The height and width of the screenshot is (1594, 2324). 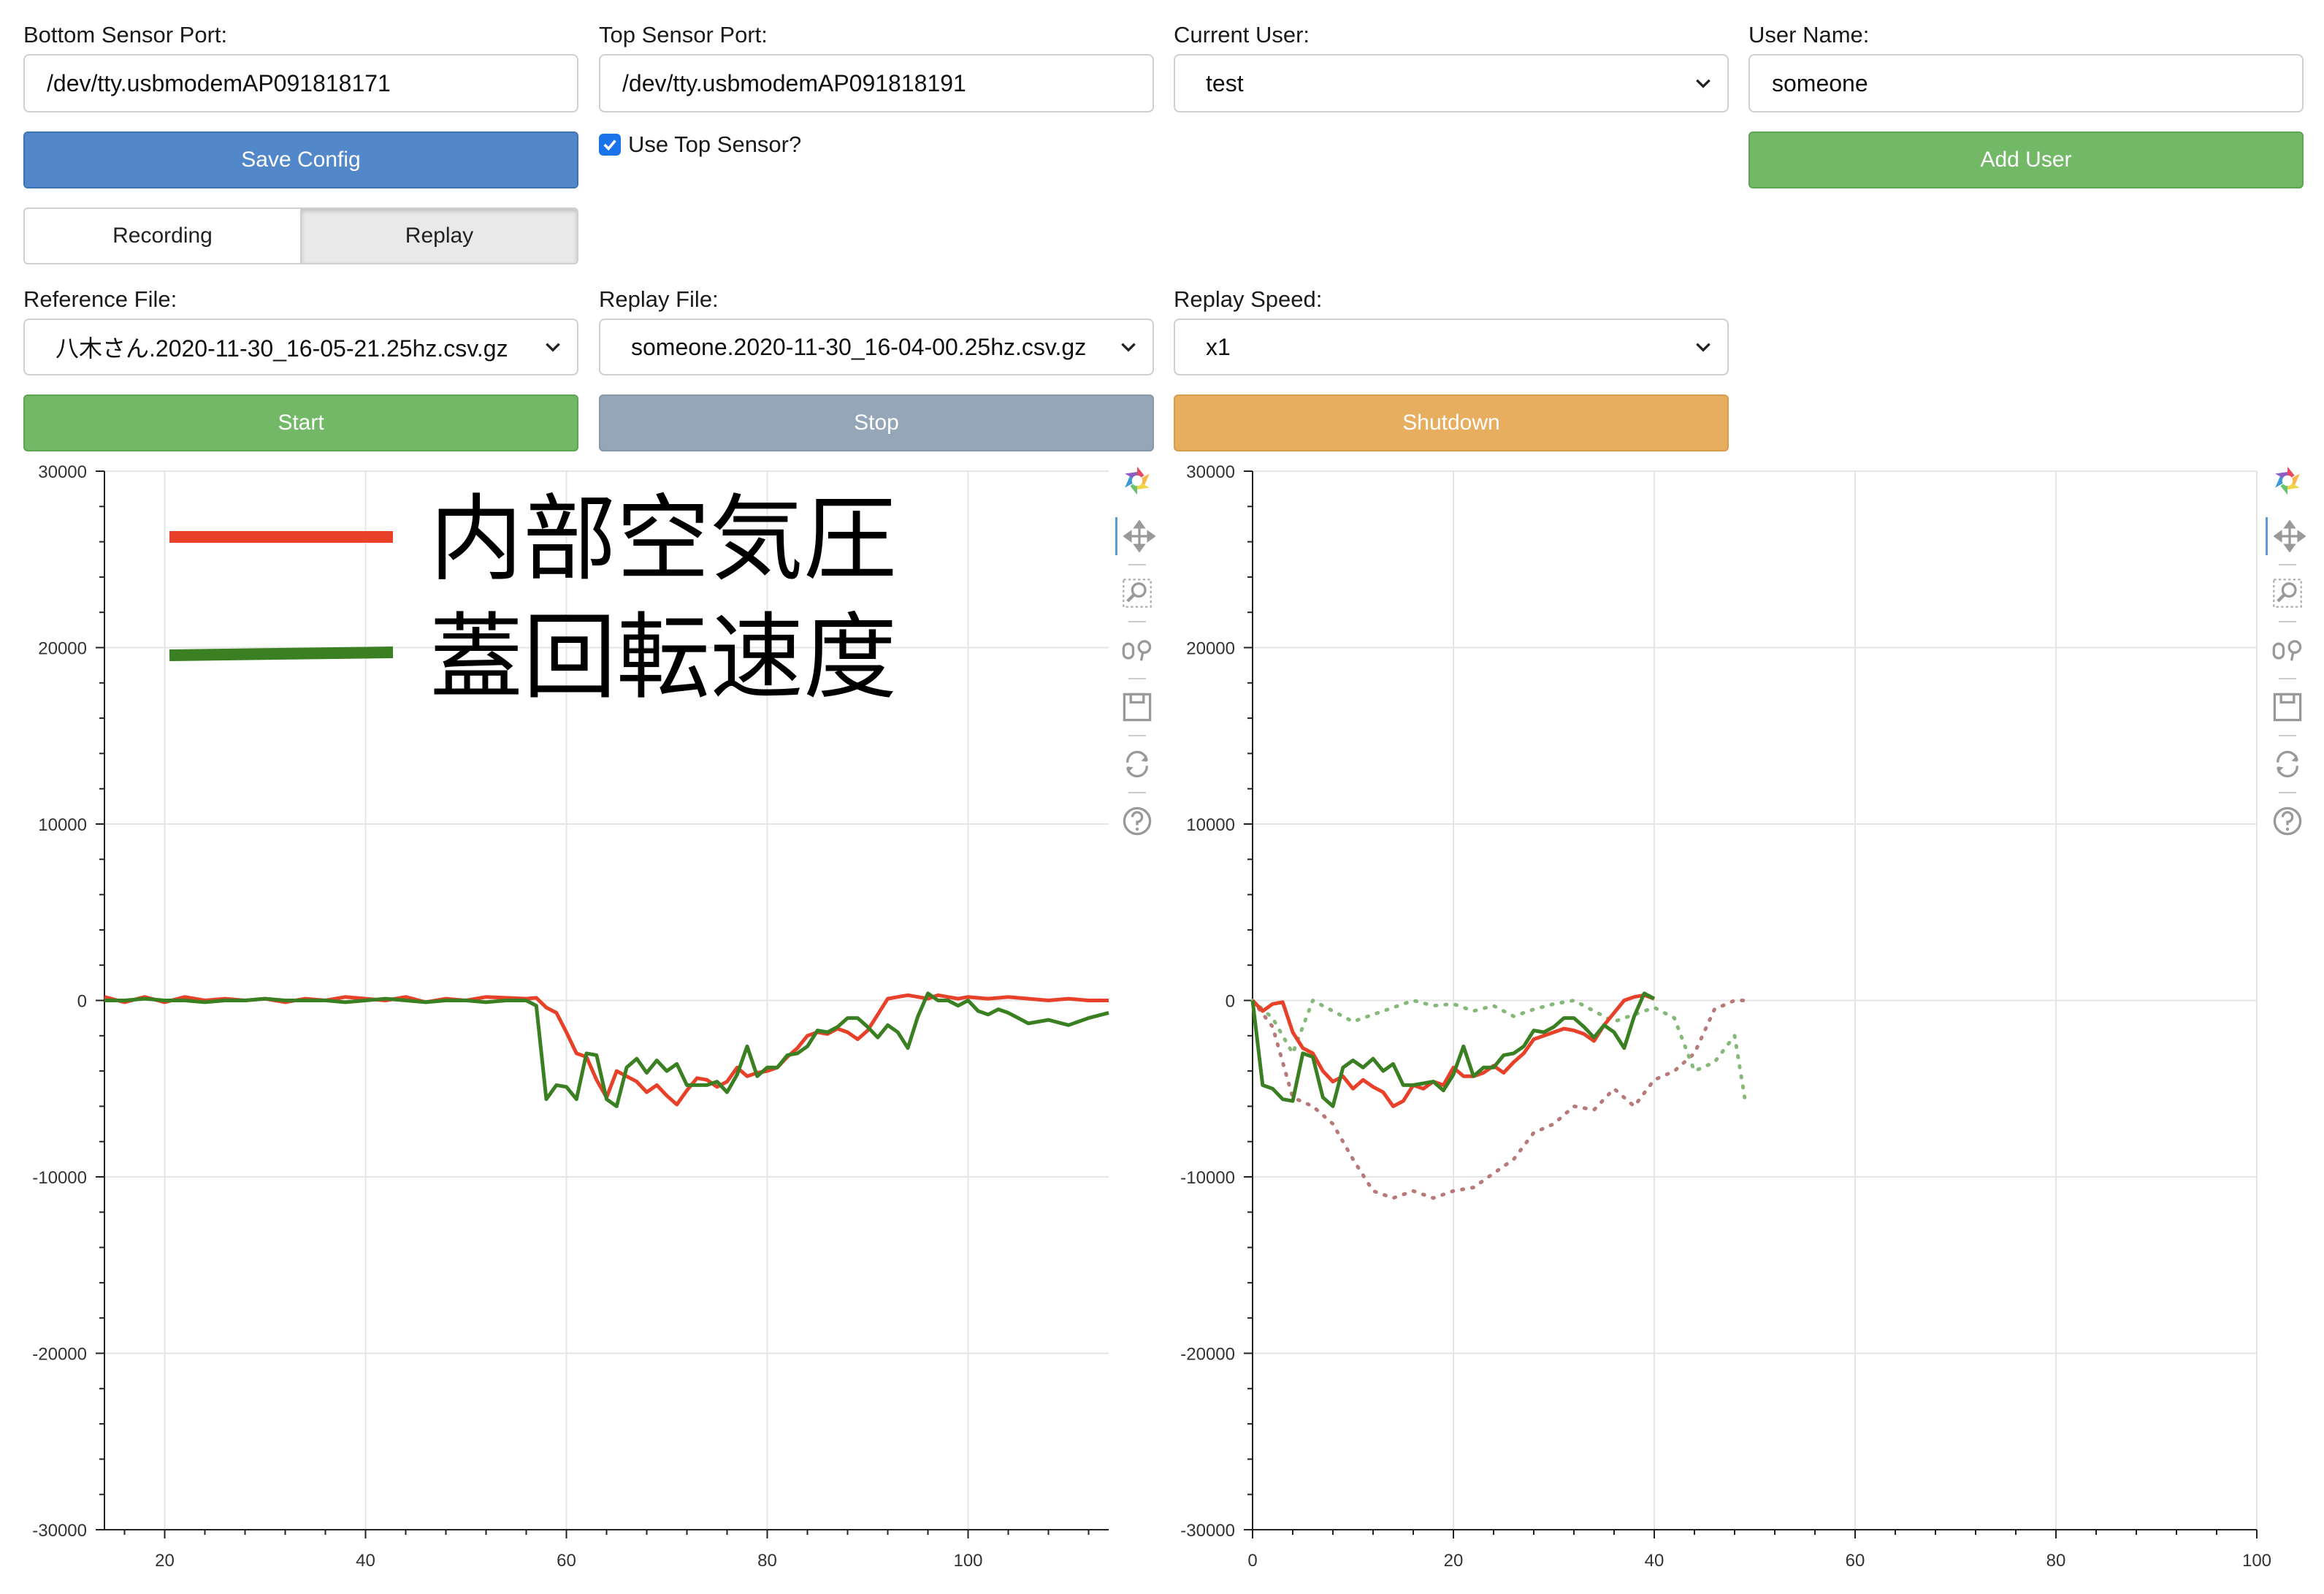 What do you see at coordinates (1451, 83) in the screenshot?
I see `current-user-select: test` at bounding box center [1451, 83].